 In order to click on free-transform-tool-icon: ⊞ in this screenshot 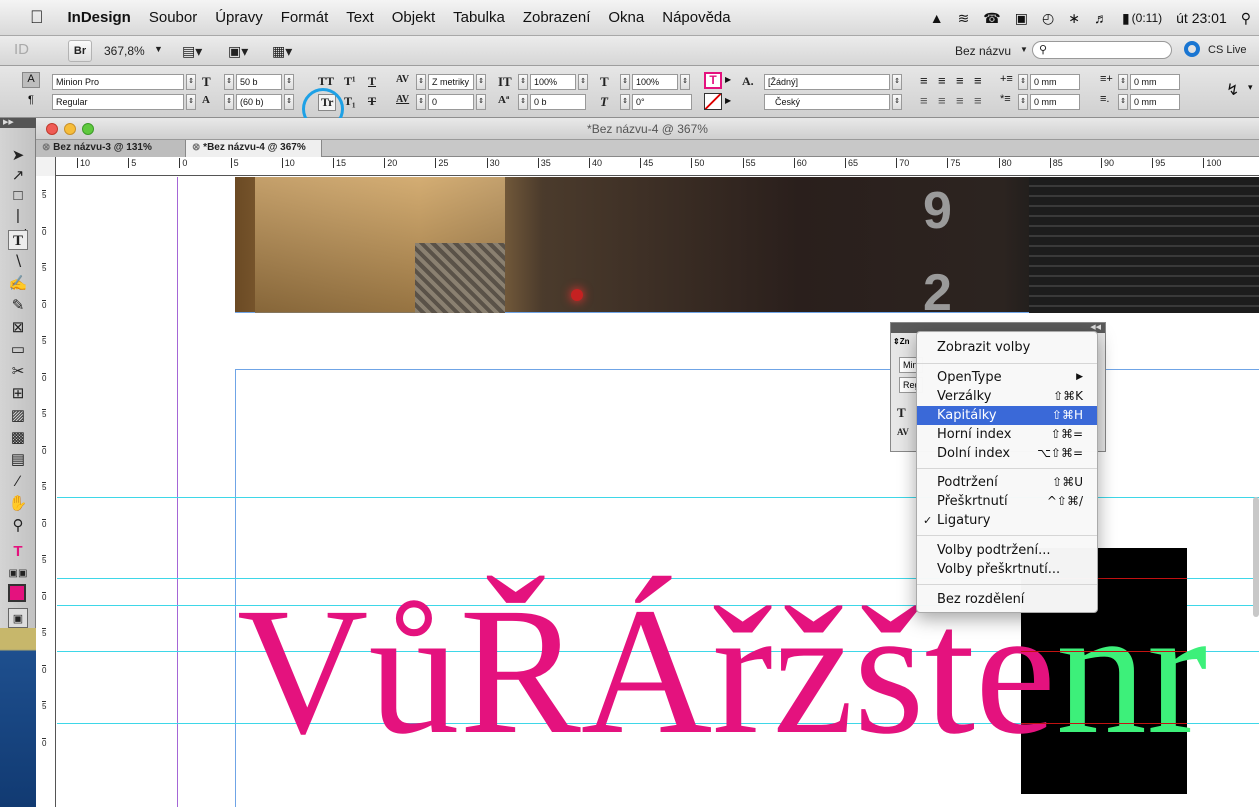, I will do `click(18, 394)`.